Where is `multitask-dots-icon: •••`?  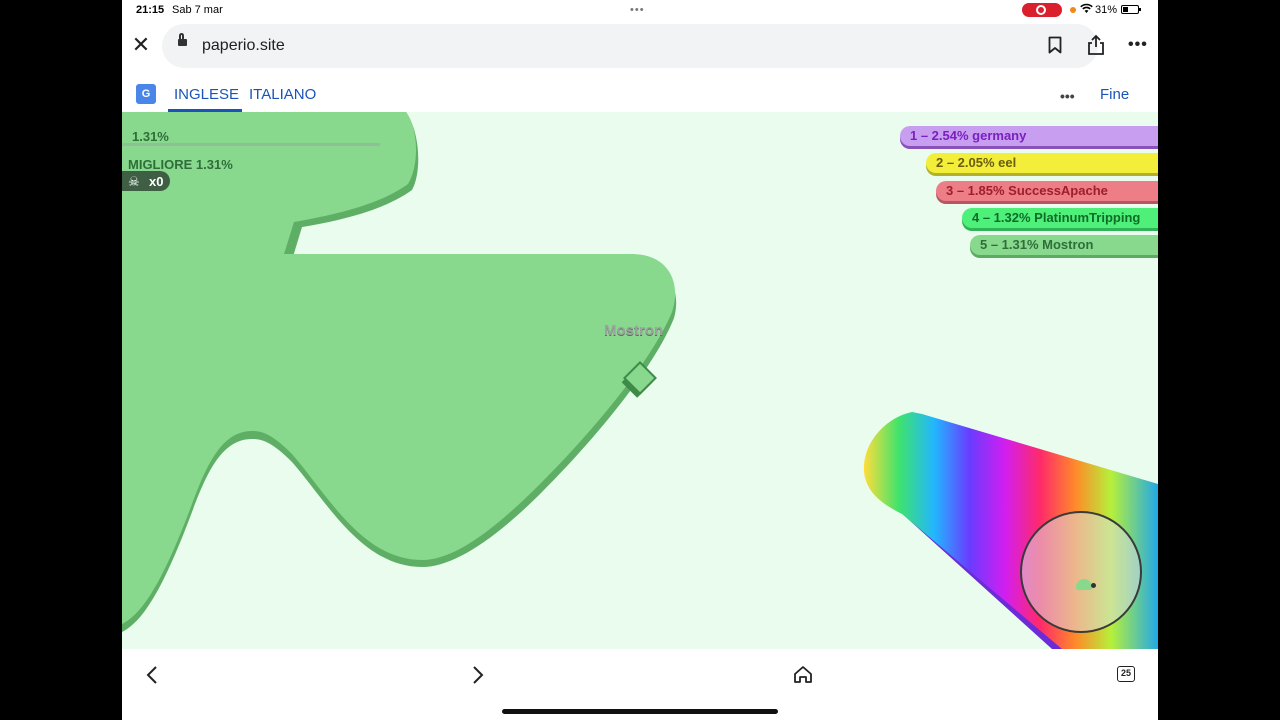
multitask-dots-icon: ••• is located at coordinates (637, 10).